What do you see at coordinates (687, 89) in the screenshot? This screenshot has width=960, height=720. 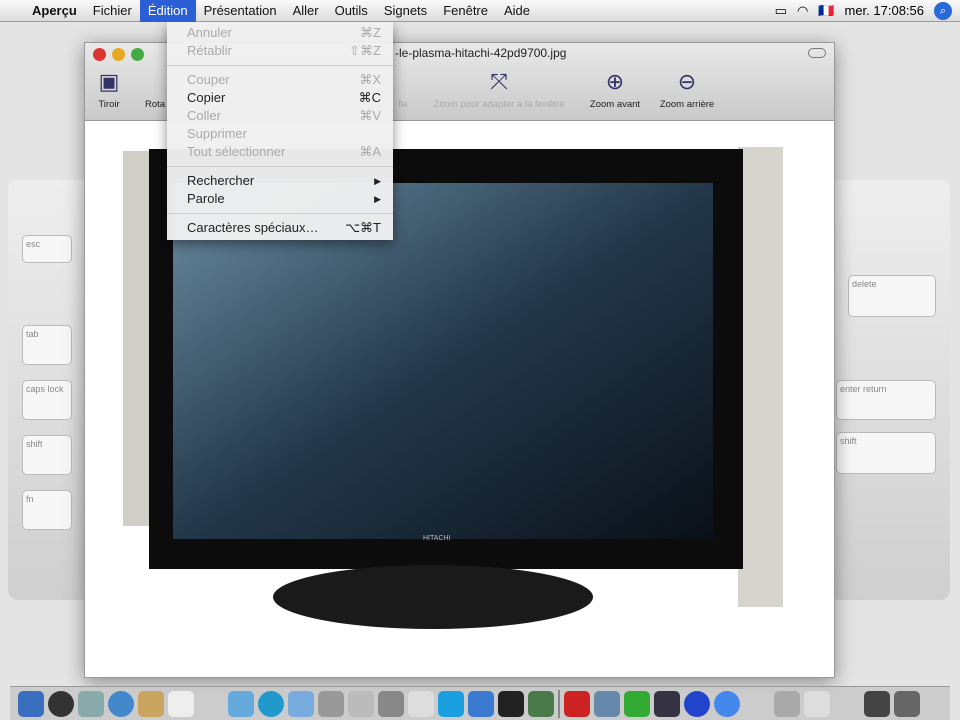 I see `toolbar-zoom-out: ⊖ Zoom arrière` at bounding box center [687, 89].